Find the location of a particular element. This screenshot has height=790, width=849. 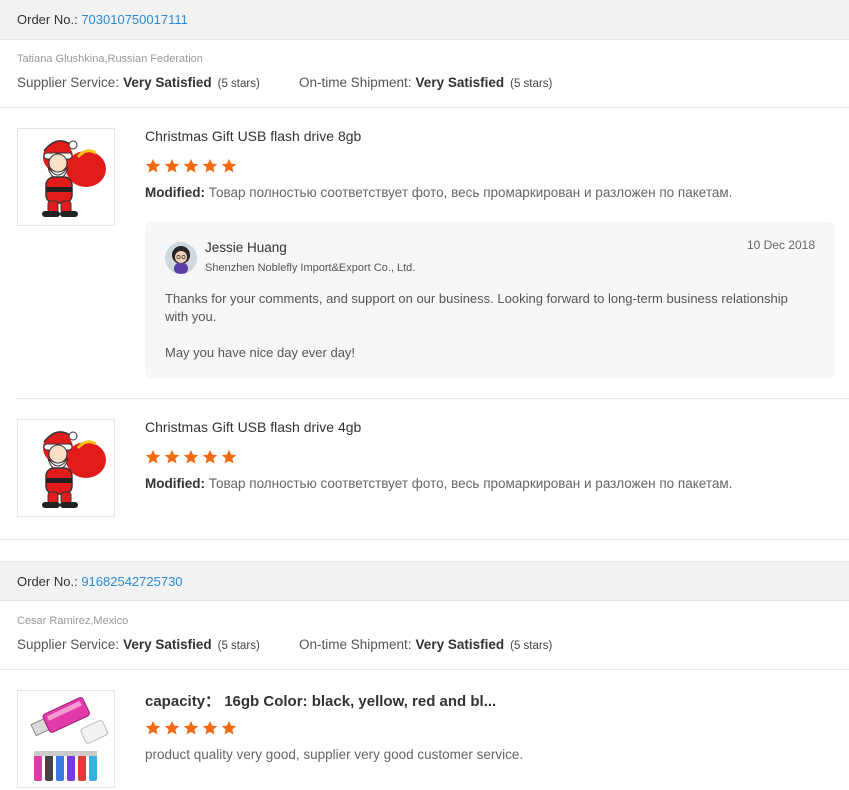

product-title: Christmas Gift USB flash drive 4gb is located at coordinates (253, 427).